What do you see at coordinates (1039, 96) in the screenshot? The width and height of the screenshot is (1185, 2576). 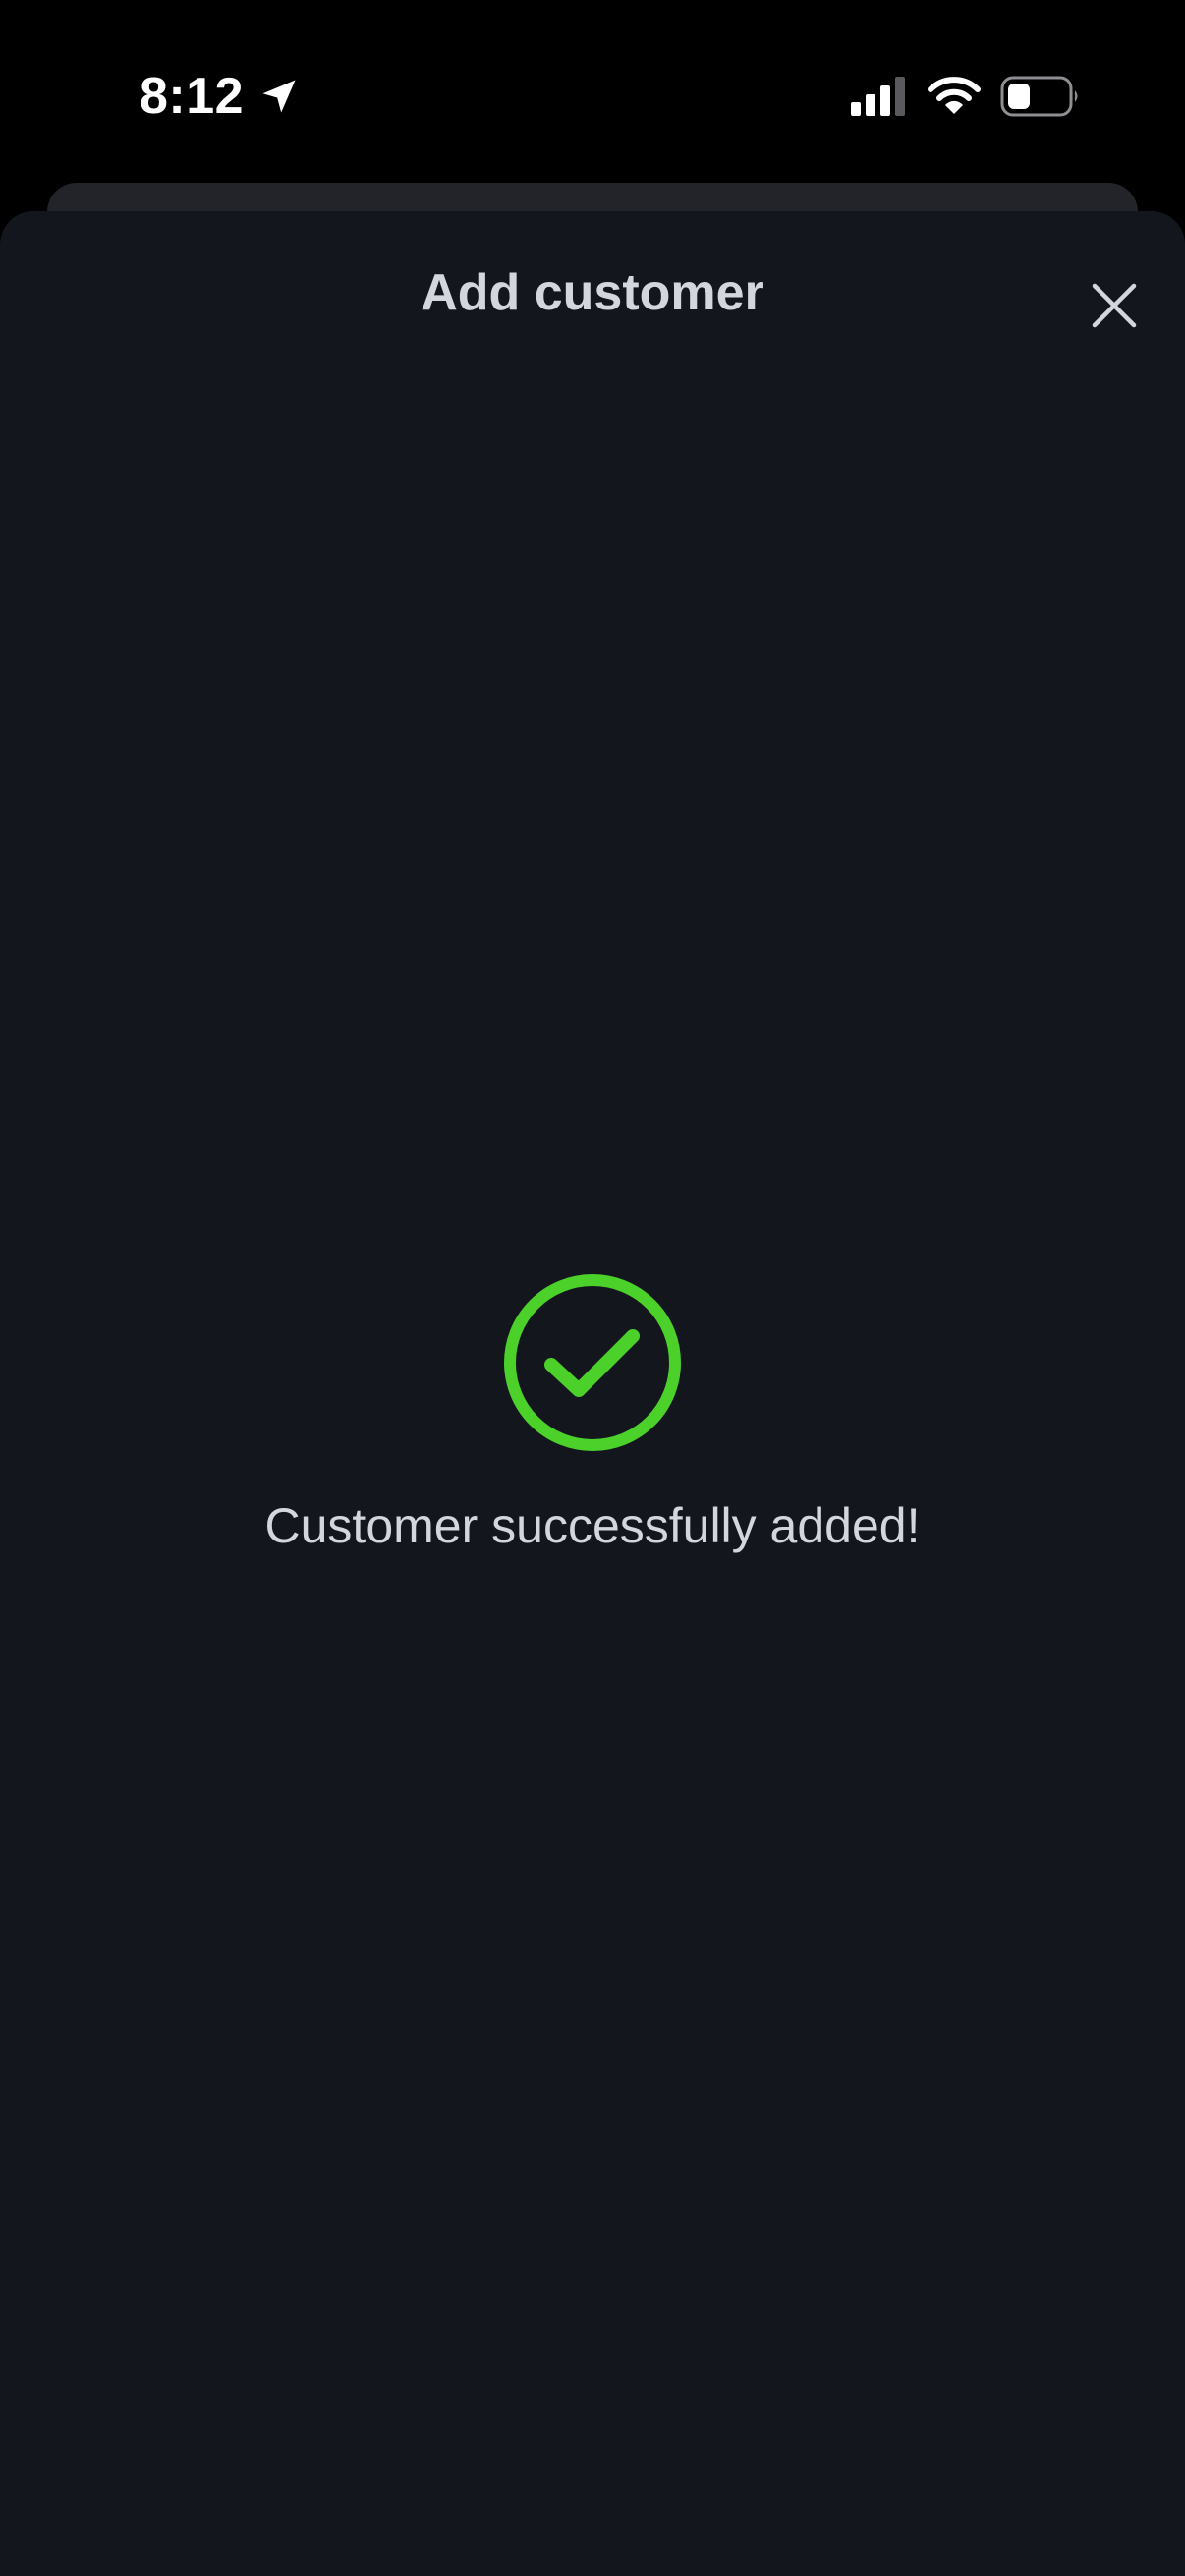 I see `battery-icon` at bounding box center [1039, 96].